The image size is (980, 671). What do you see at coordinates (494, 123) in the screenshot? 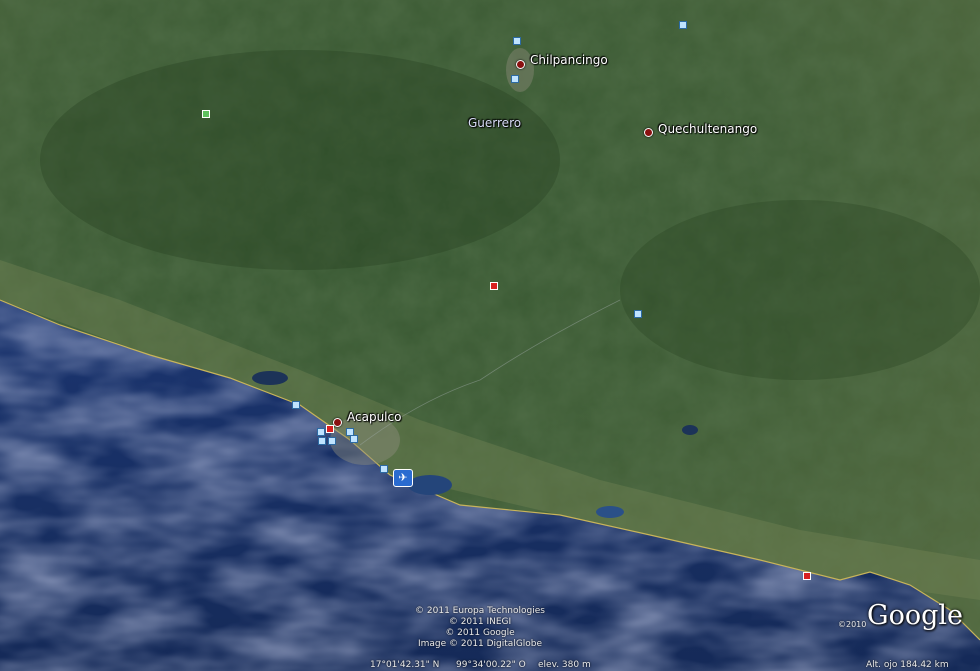
I see `guerrero-label: Guerrero` at bounding box center [494, 123].